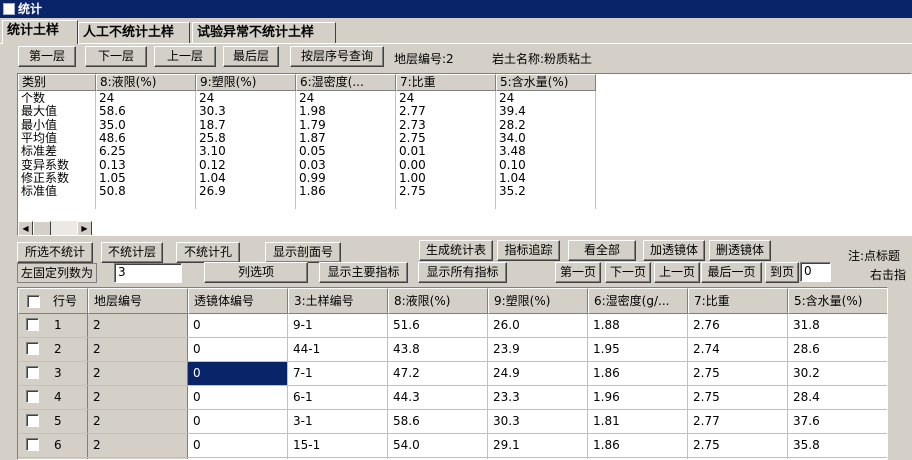 This screenshot has width=912, height=460. Describe the element at coordinates (238, 301) in the screenshot. I see `grid-header-lens-number: 透镜体编号` at that location.